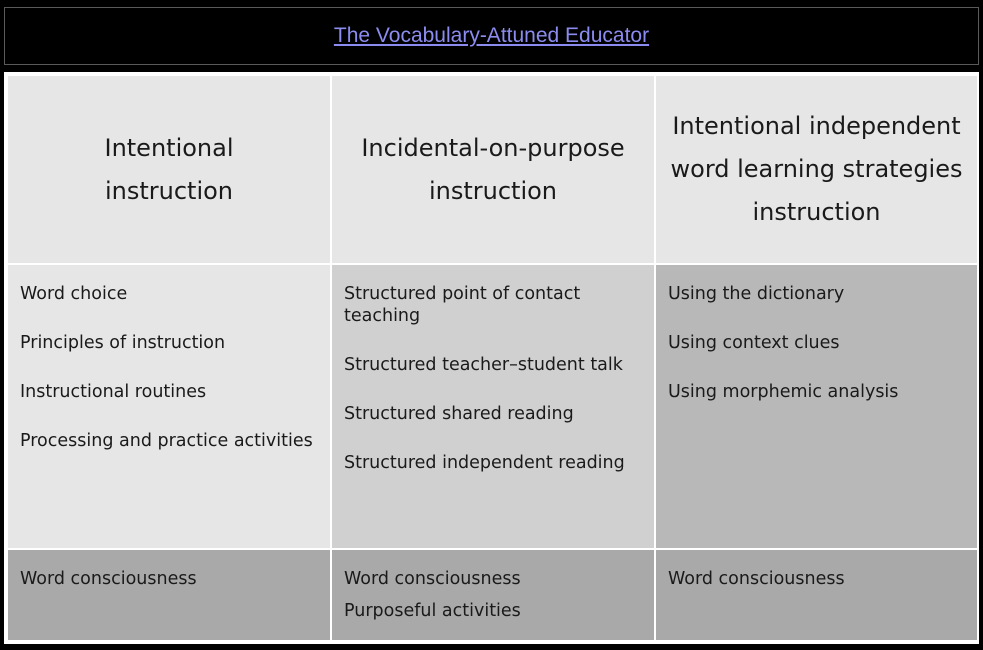  I want to click on list-item: Structured teacher–student talk, so click(483, 365).